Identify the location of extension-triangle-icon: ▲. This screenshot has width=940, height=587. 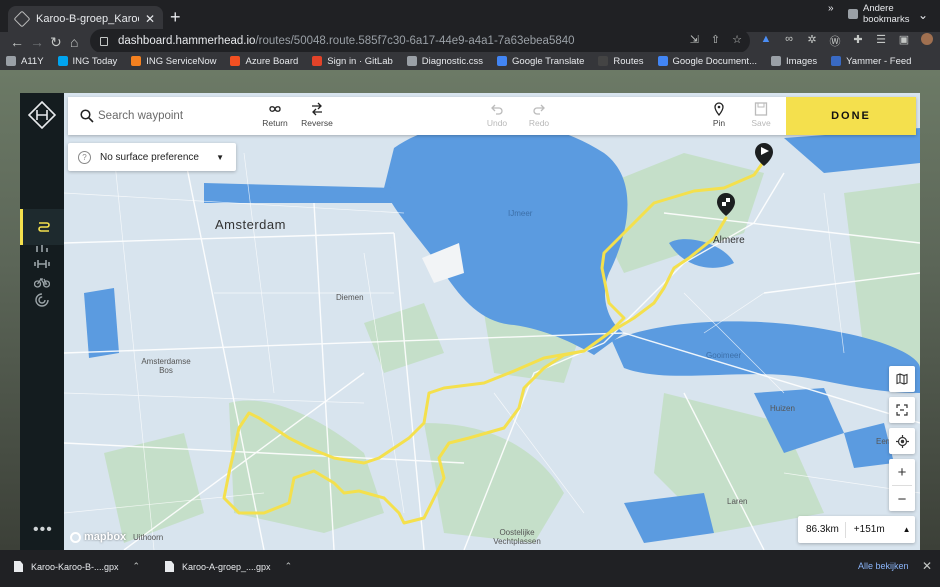
(766, 41).